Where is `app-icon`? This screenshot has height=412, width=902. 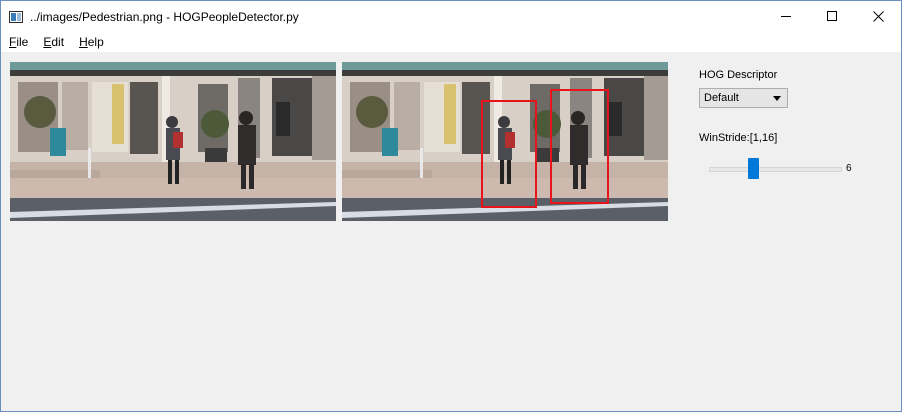
app-icon is located at coordinates (16, 16).